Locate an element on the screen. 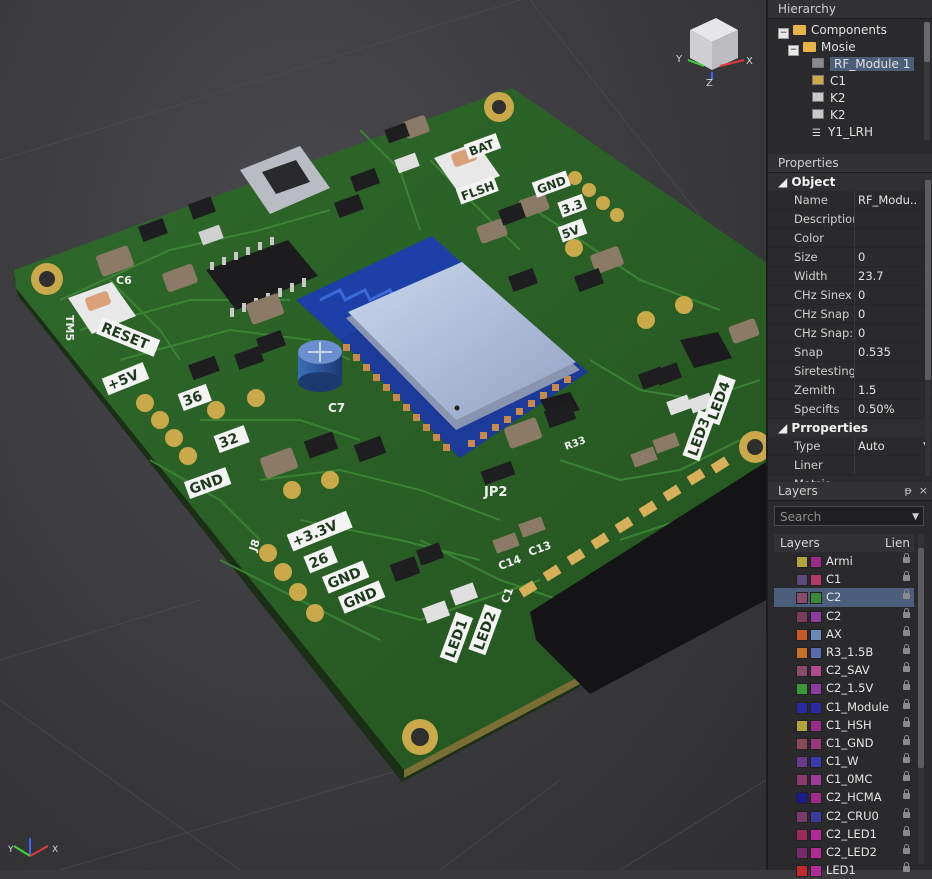 This screenshot has height=879, width=932. layer-row: C2_CRU0 is located at coordinates (844, 816).